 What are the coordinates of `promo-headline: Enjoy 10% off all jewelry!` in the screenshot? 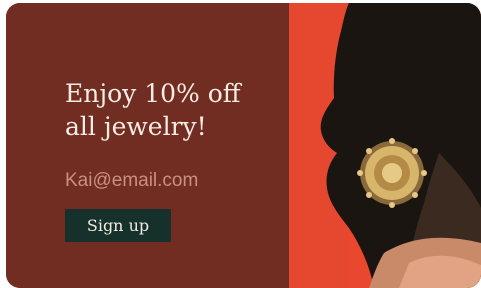 It's located at (153, 110).